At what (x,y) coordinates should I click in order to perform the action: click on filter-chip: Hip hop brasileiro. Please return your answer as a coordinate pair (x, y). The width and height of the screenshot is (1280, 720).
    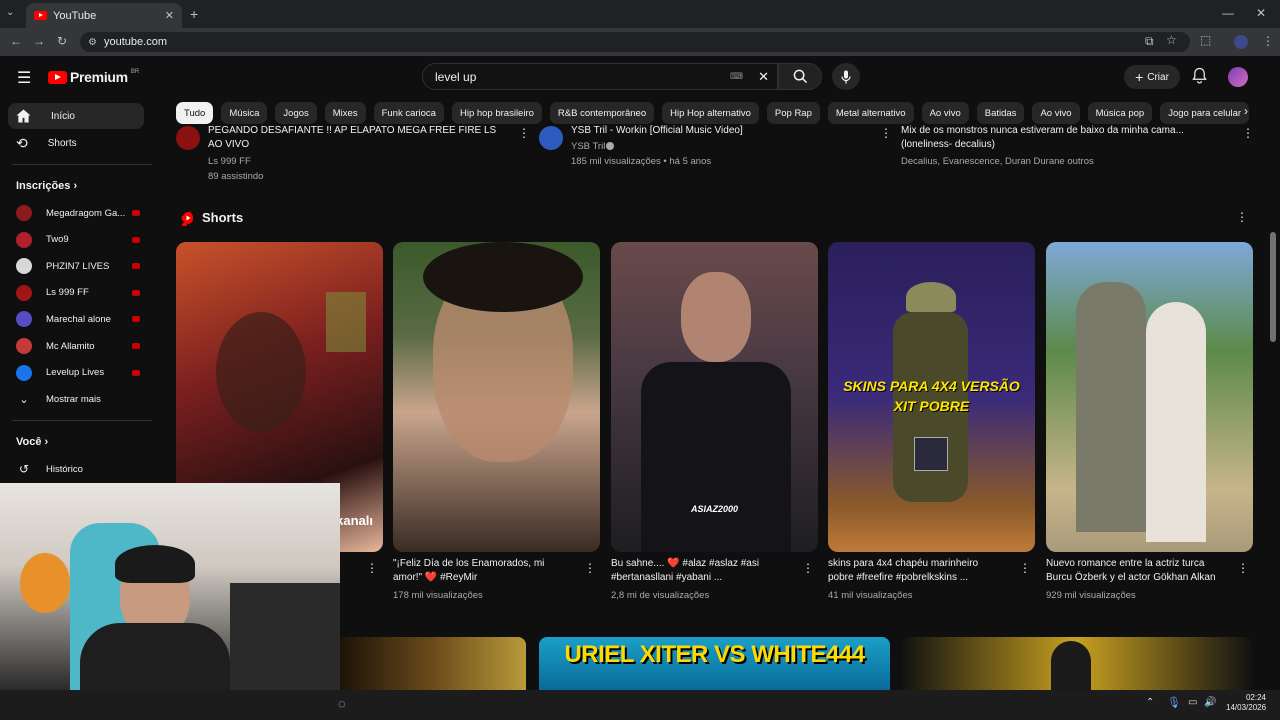
    Looking at the image, I should click on (496, 113).